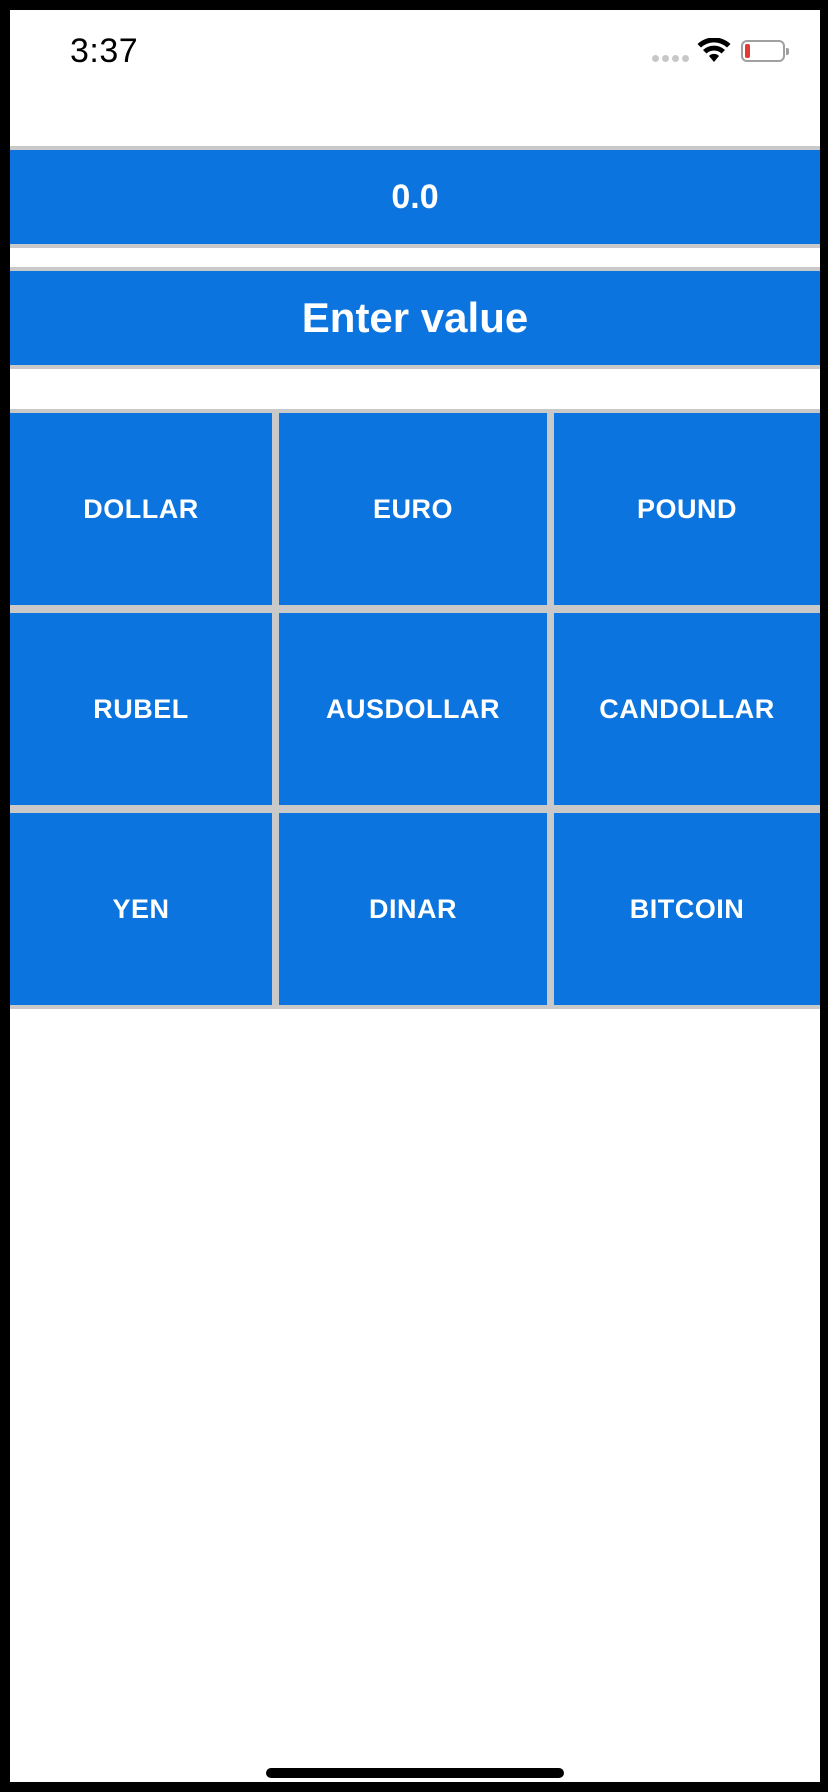  Describe the element at coordinates (415, 318) in the screenshot. I see `value-input: Enter value` at that location.